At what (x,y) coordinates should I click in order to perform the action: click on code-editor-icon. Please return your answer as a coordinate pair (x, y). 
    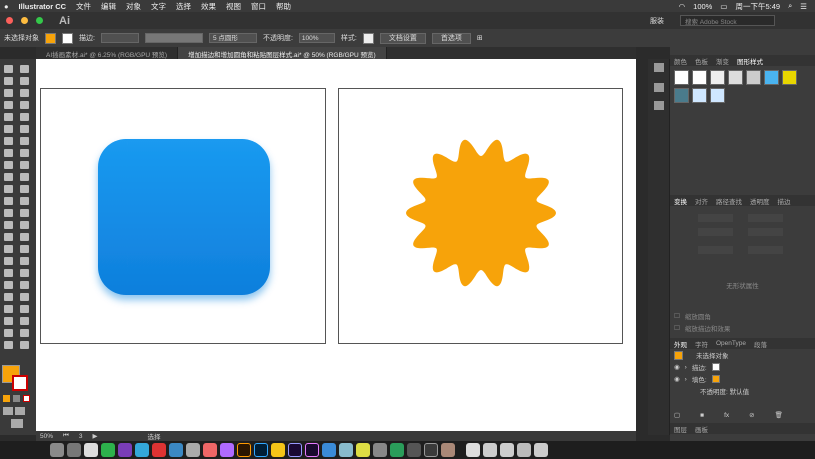
    Looking at the image, I should click on (431, 450).